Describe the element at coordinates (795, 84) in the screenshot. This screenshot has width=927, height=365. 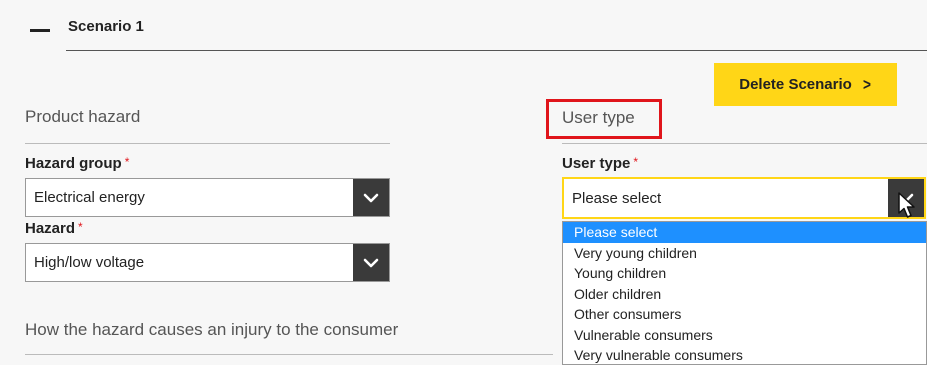
I see `delete-scenario-label: Delete Scenario` at that location.